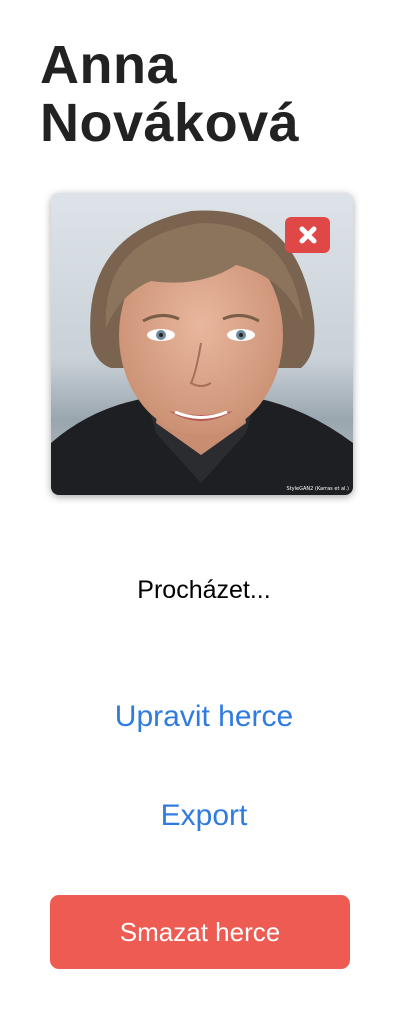  I want to click on edit-actor-link: Upravit herce, so click(204, 717).